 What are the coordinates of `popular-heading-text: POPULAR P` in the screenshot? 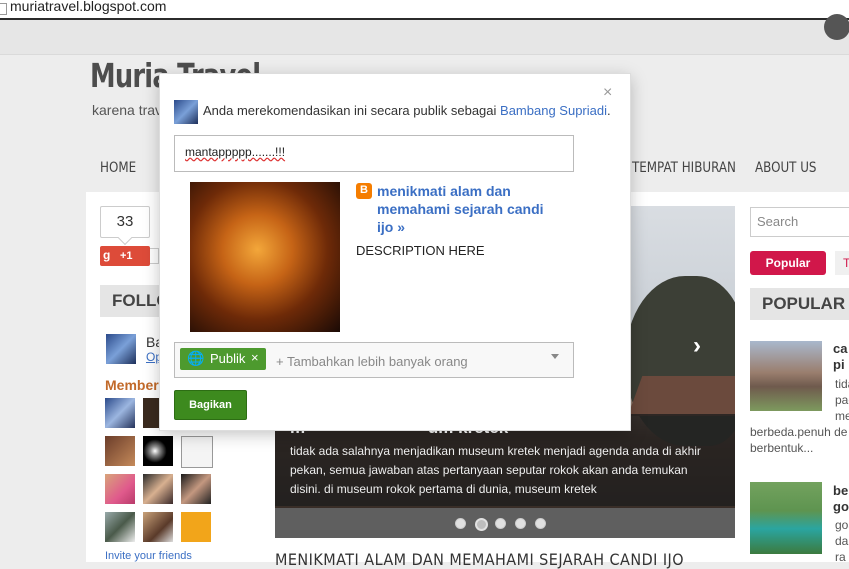 It's located at (805, 303).